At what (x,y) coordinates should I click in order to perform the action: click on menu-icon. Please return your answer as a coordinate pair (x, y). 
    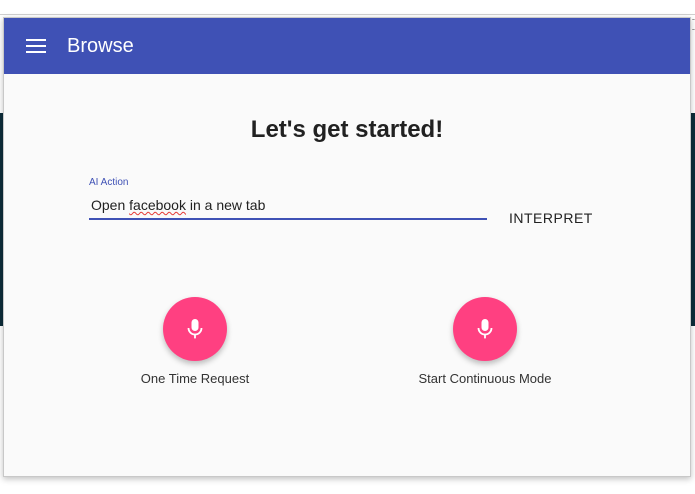
    Looking at the image, I should click on (36, 46).